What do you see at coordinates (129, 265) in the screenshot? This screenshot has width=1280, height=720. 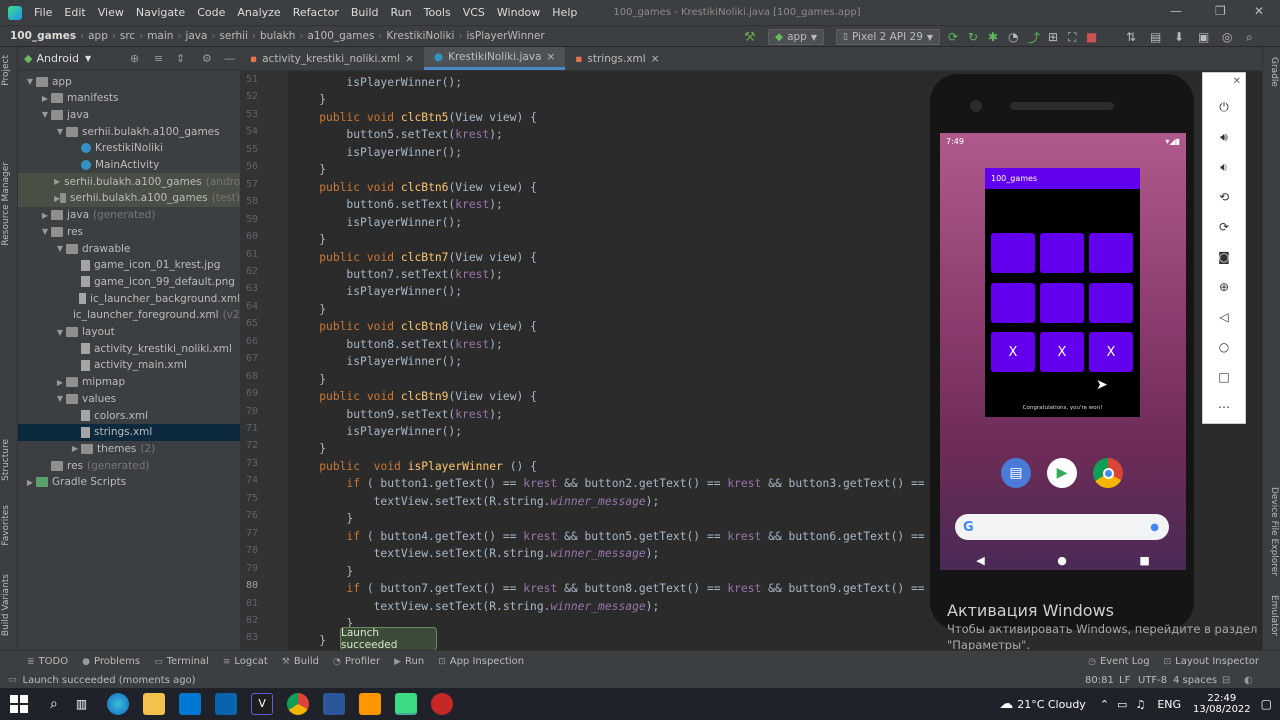 I see `tree-item: game_icon_01_krest.jpg` at bounding box center [129, 265].